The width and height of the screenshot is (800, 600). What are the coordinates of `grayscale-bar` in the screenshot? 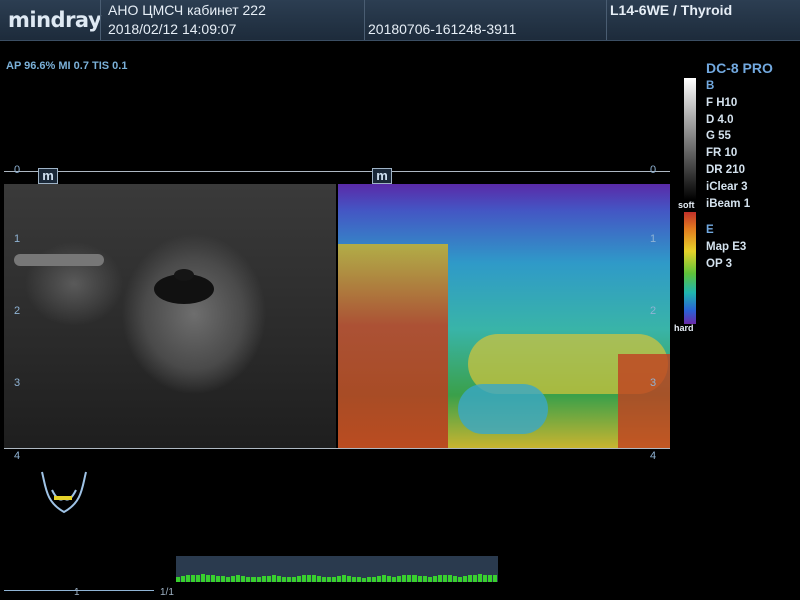 It's located at (690, 139).